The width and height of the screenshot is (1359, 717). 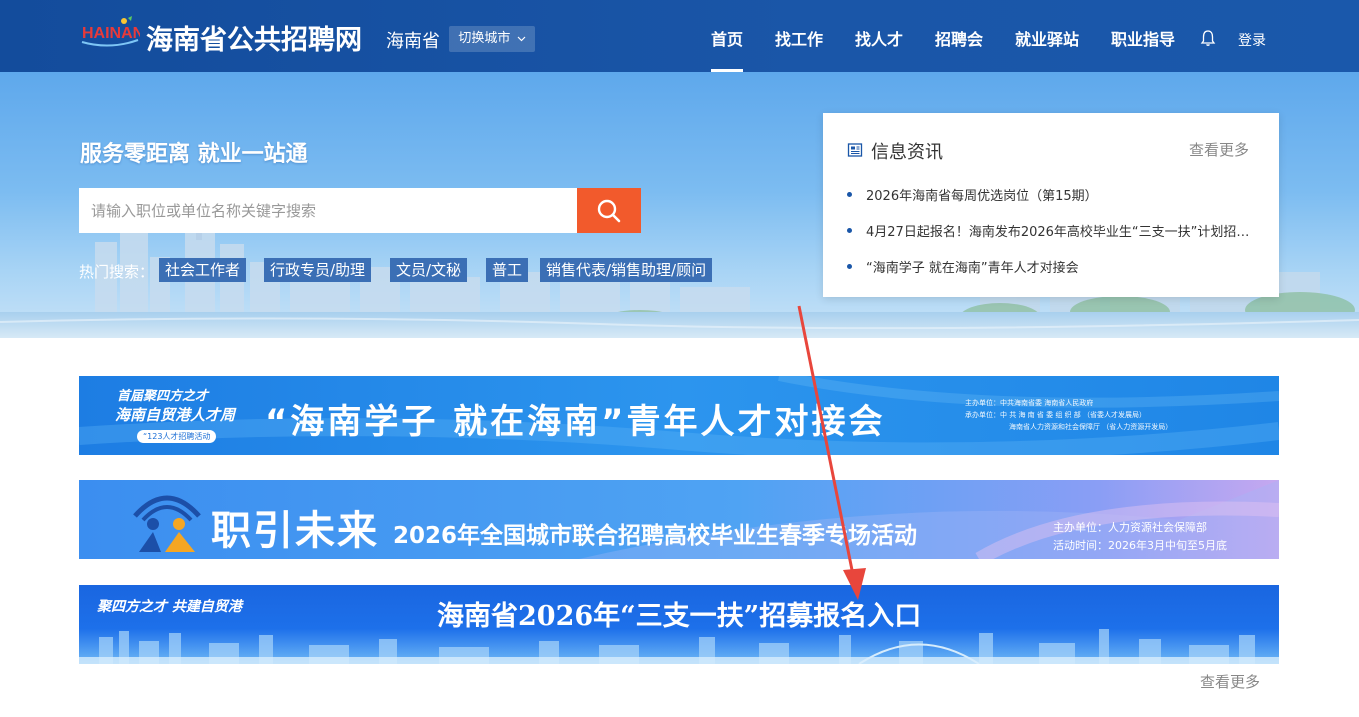 What do you see at coordinates (799, 38) in the screenshot?
I see `nav-find-job: 找工作` at bounding box center [799, 38].